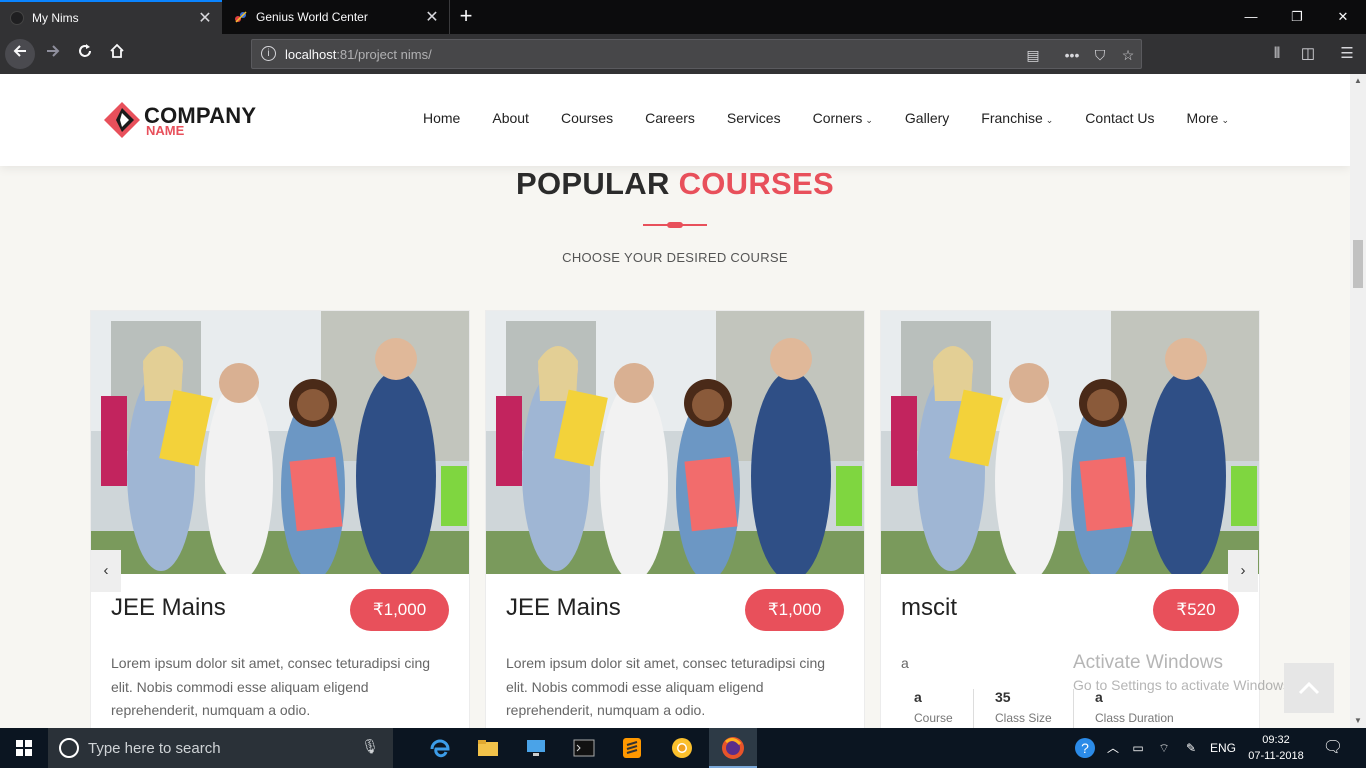 Image resolution: width=1366 pixels, height=768 pixels. I want to click on menu-item-franchise: Franchise ⌄, so click(1017, 118).